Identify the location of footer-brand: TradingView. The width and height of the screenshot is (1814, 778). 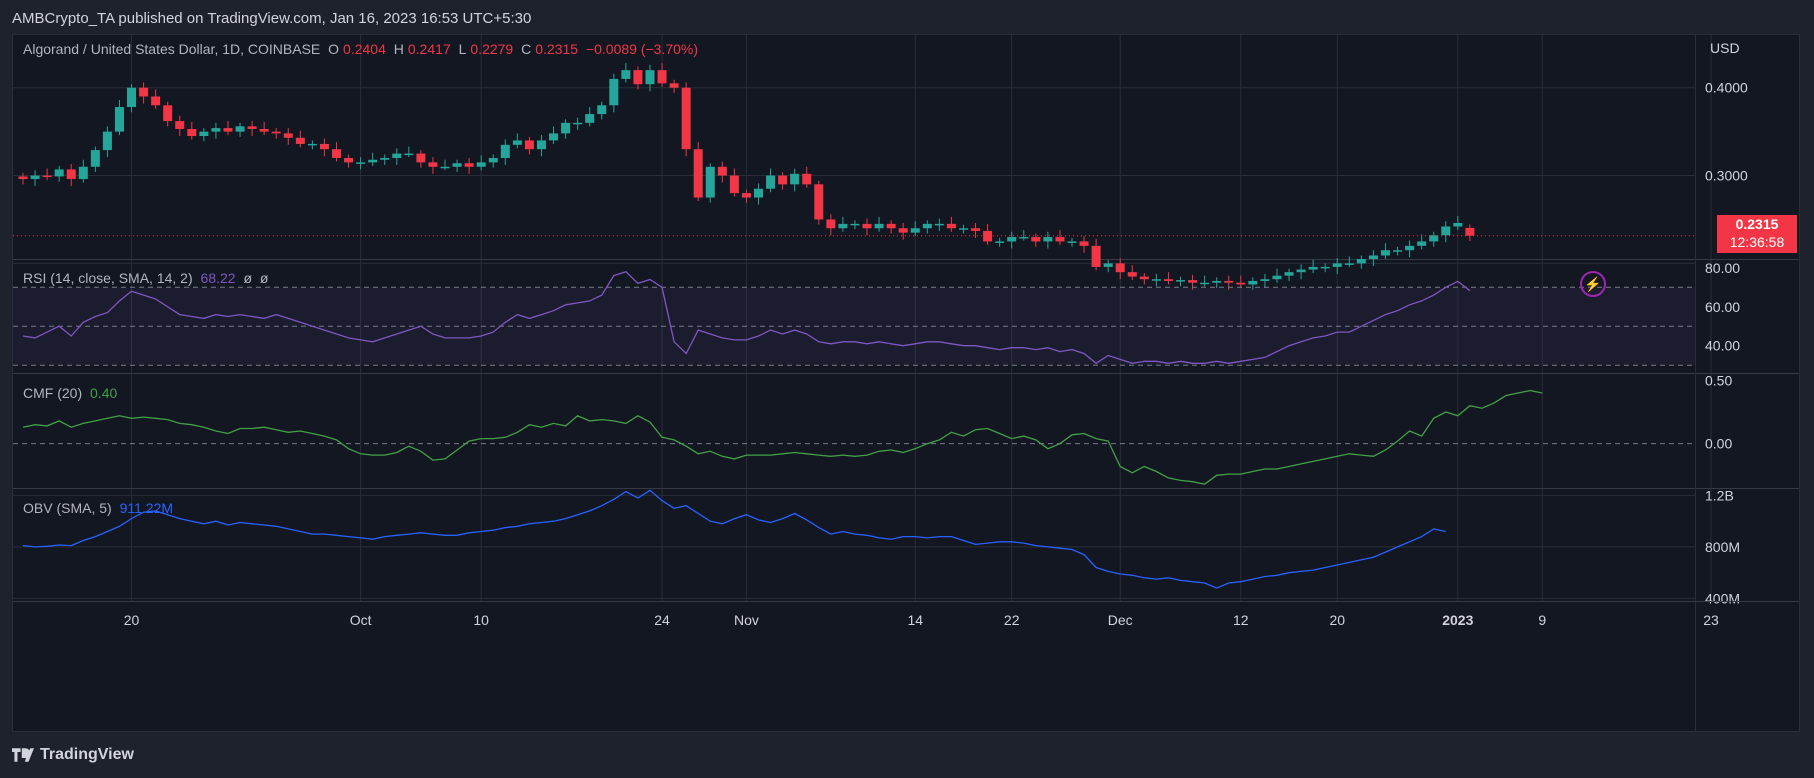
(73, 755).